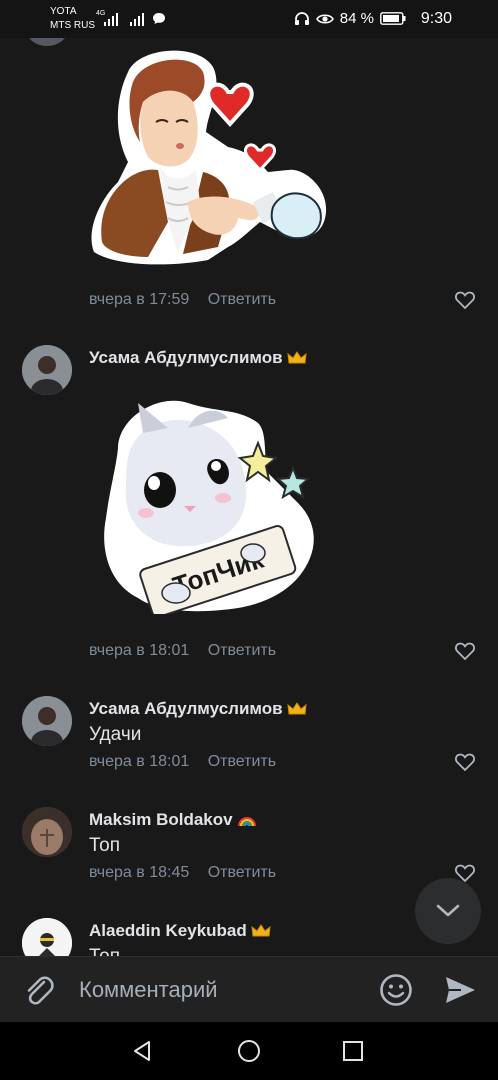 The width and height of the screenshot is (498, 1080). Describe the element at coordinates (356, 18) in the screenshot. I see `battery-percent: 84 %` at that location.